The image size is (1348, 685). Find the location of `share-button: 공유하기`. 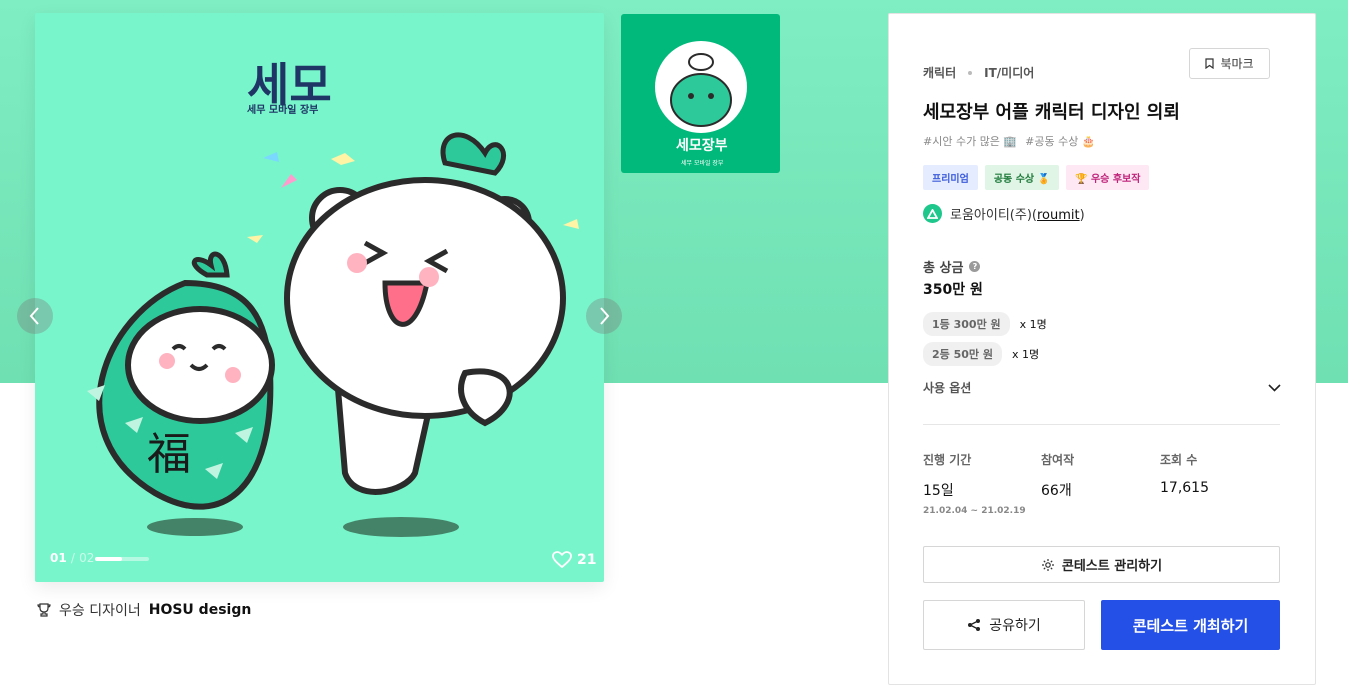

share-button: 공유하기 is located at coordinates (1004, 625).